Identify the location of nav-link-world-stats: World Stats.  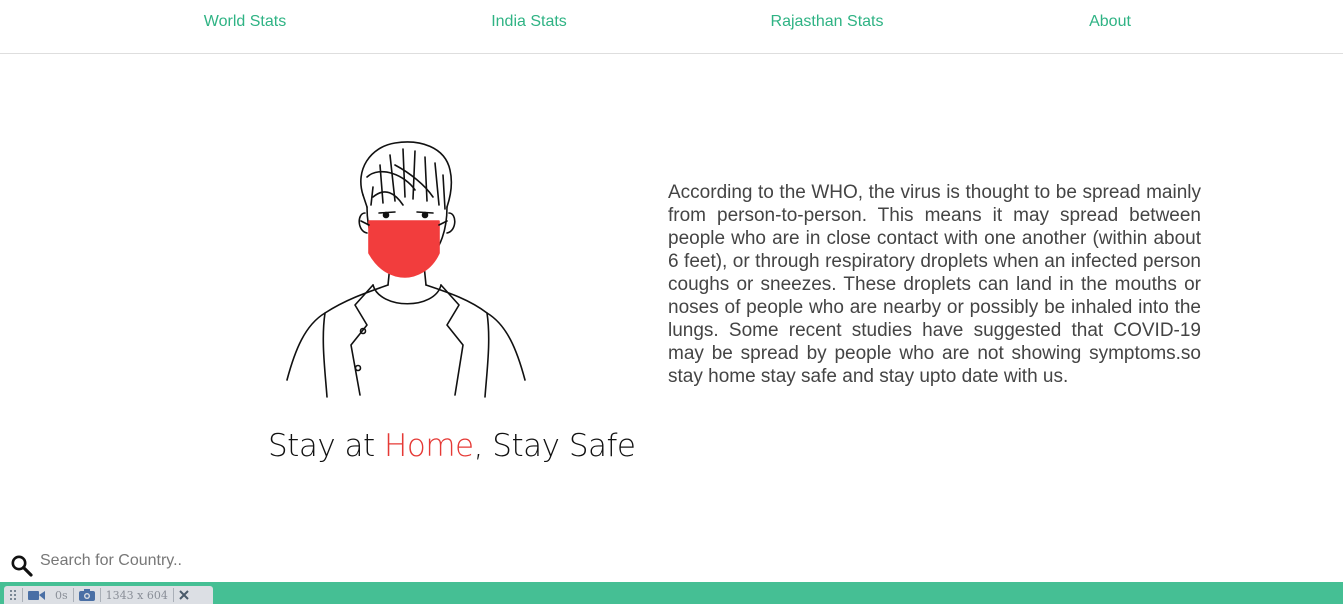
(245, 22).